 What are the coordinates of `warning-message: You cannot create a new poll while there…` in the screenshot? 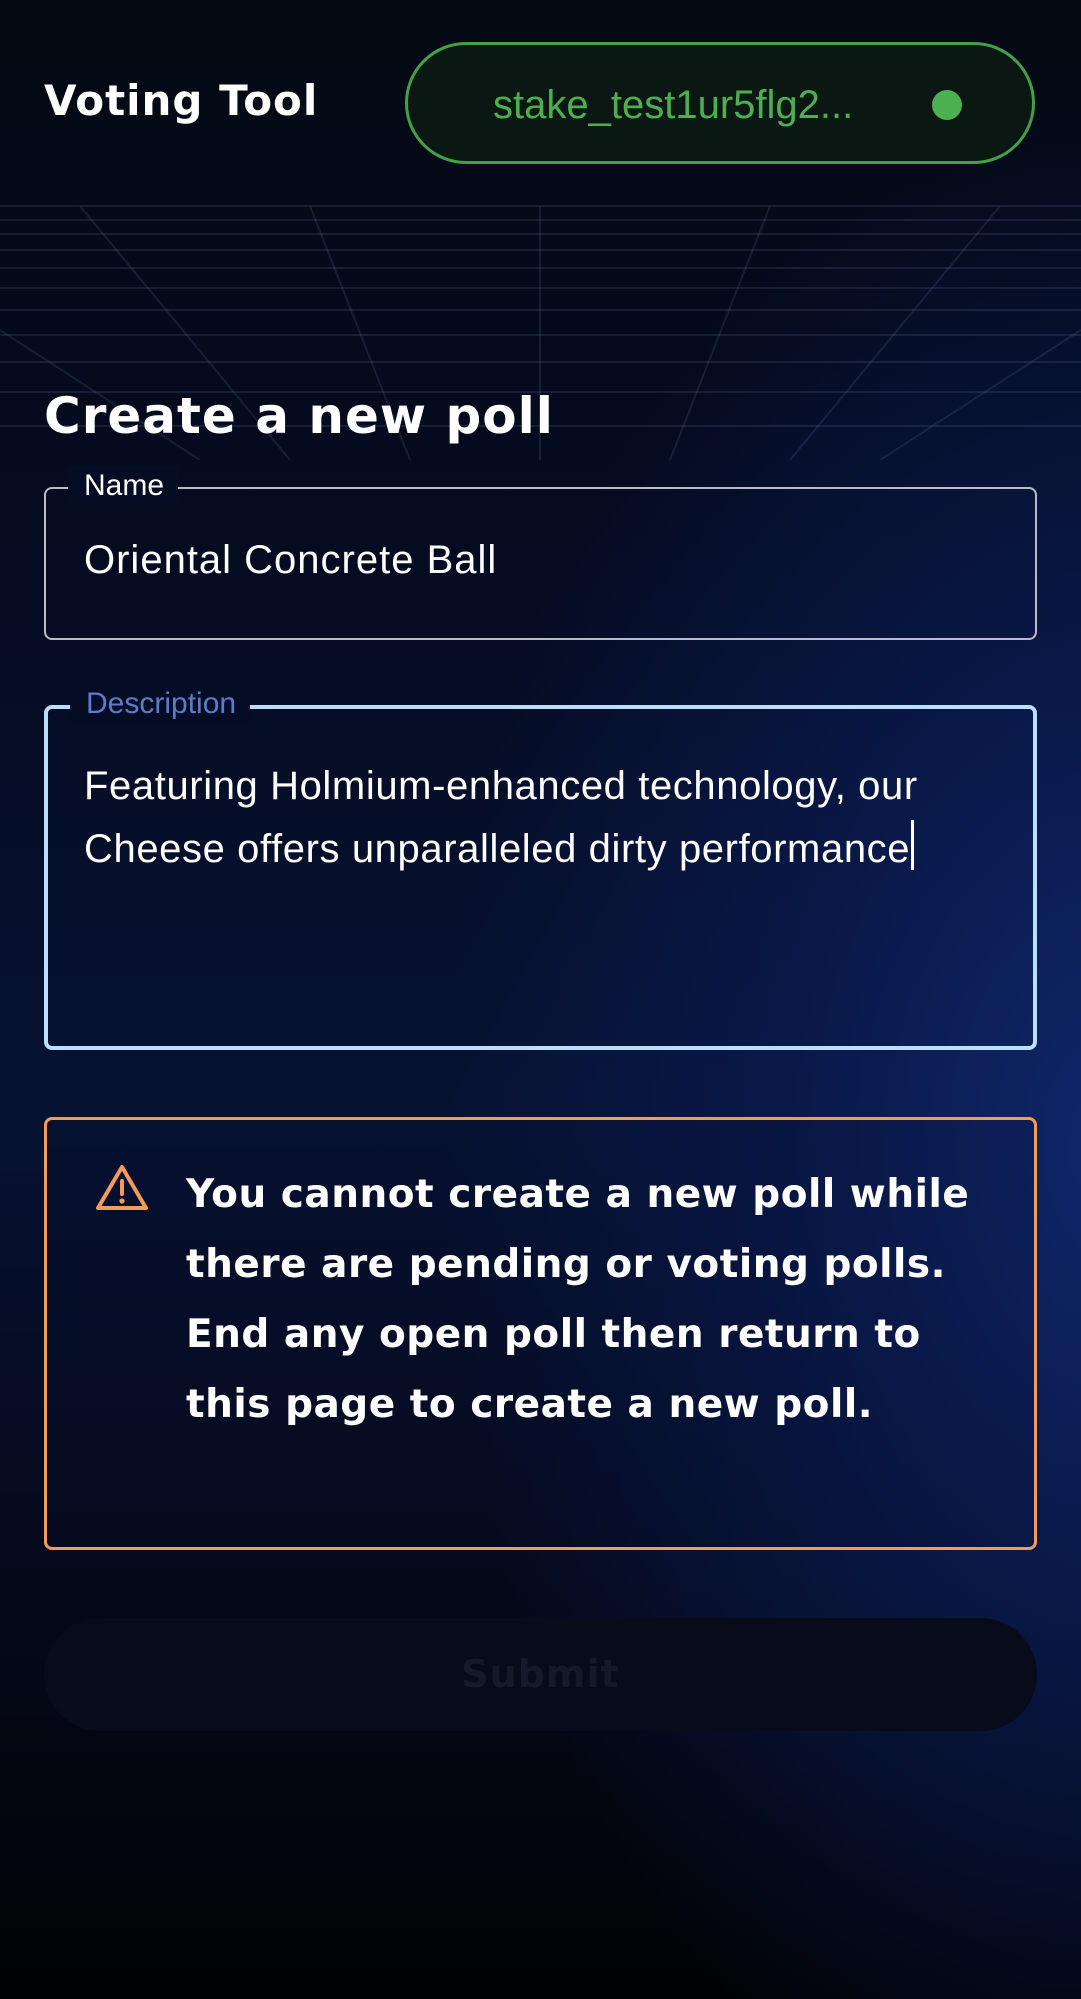 It's located at (578, 1299).